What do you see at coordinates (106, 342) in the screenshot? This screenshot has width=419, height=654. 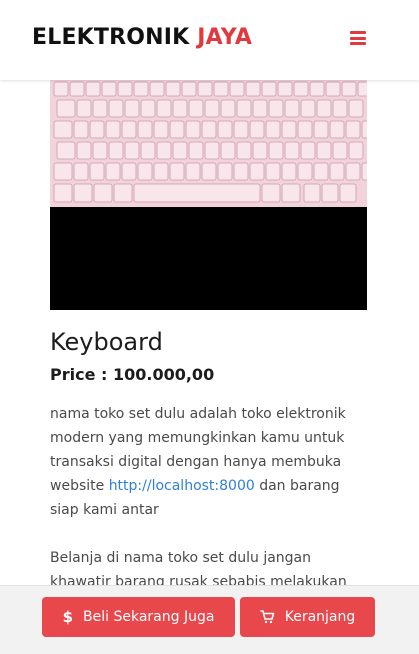 I see `product-title: Keyboard` at bounding box center [106, 342].